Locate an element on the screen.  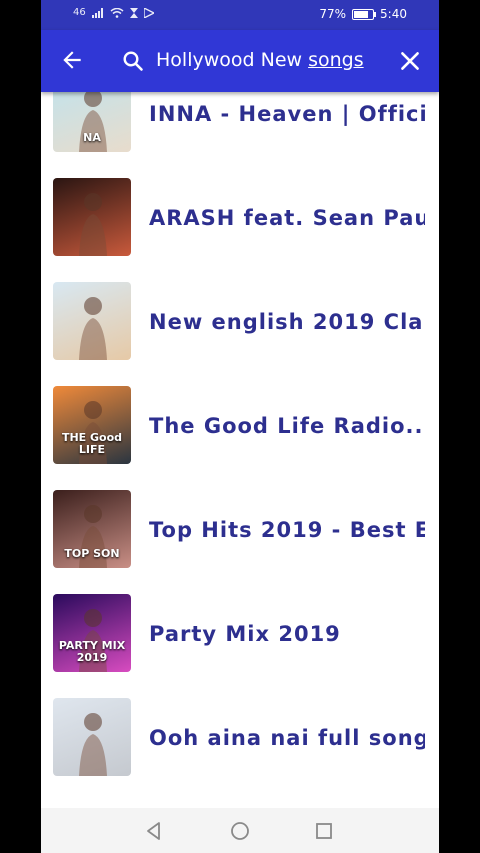
search-query-text: Hollywood New is located at coordinates (232, 60).